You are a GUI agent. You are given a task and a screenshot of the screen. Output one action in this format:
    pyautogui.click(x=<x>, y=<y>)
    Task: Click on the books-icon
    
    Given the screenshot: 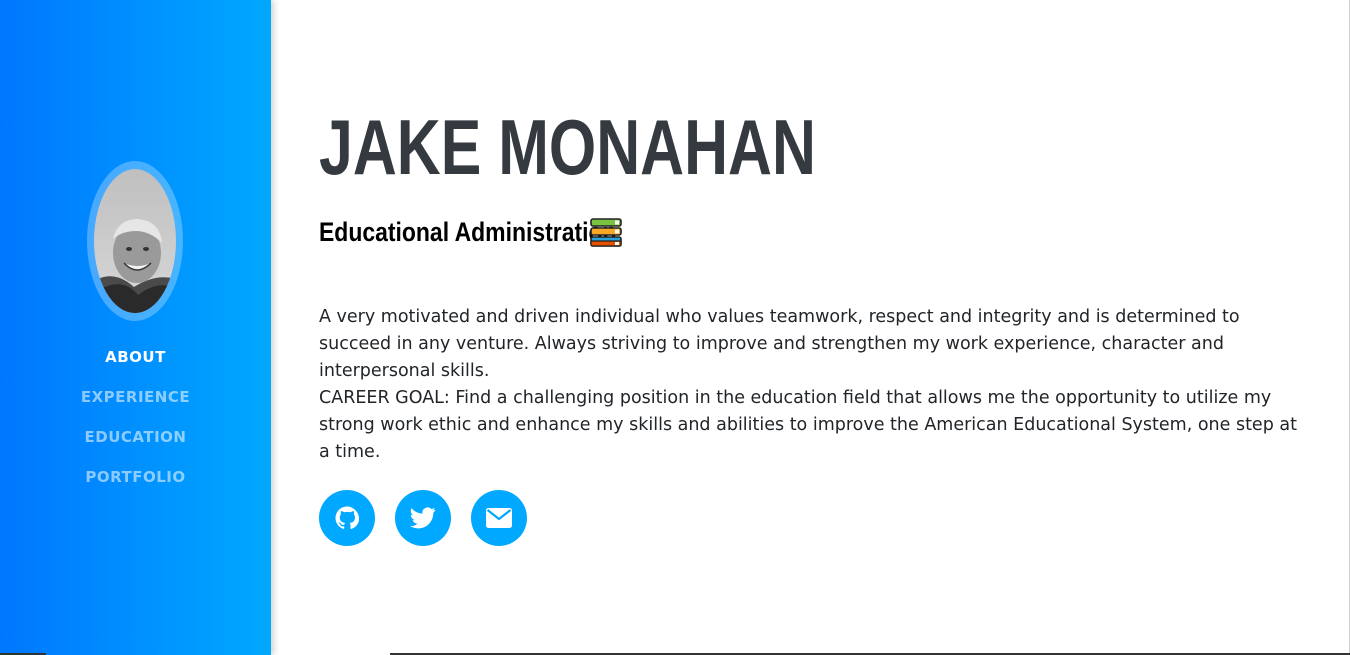 What is the action you would take?
    pyautogui.click(x=606, y=238)
    